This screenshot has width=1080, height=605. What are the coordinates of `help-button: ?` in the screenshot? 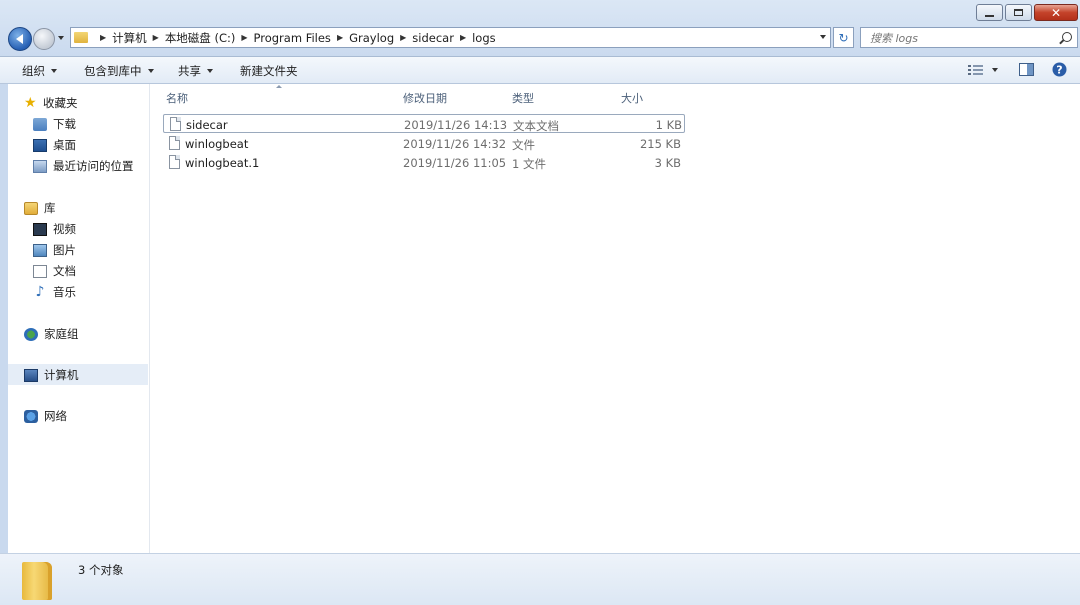 It's located at (1059, 71).